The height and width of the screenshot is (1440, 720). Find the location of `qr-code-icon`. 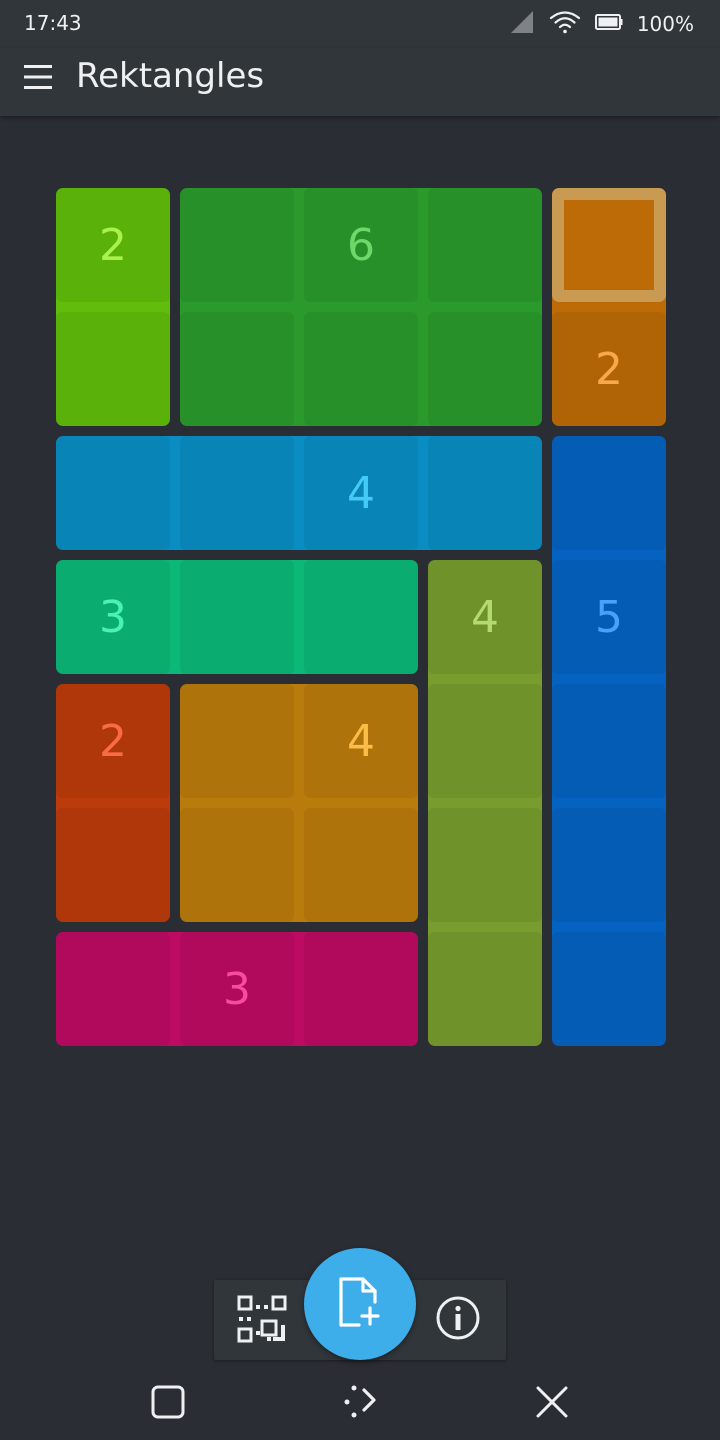

qr-code-icon is located at coordinates (262, 1320).